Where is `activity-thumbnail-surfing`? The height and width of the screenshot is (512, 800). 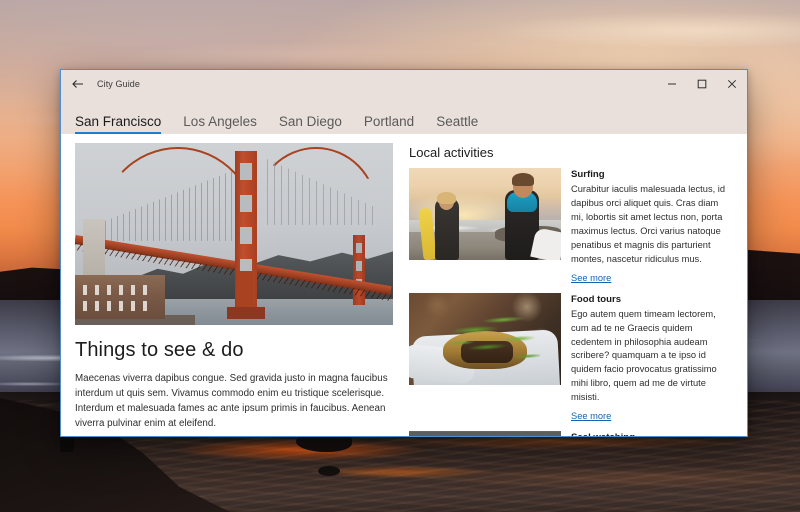 activity-thumbnail-surfing is located at coordinates (485, 214).